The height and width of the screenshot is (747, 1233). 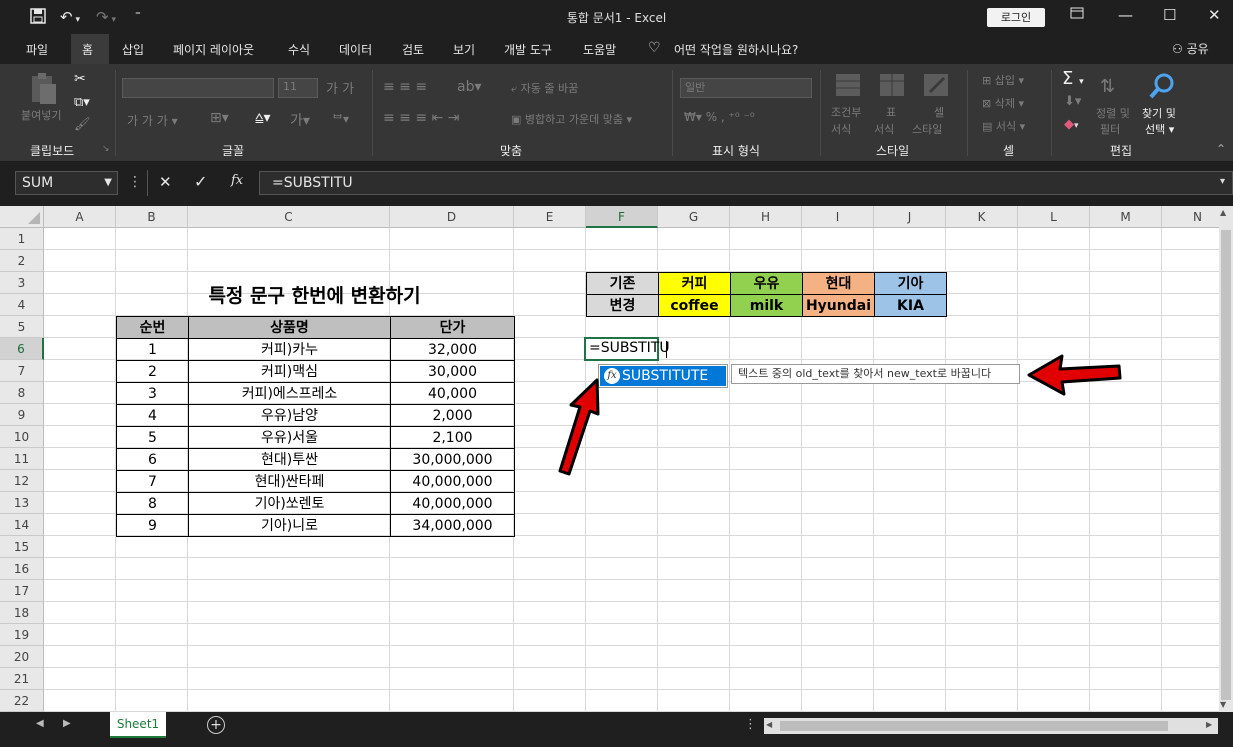 What do you see at coordinates (22, 415) in the screenshot?
I see `row-header-9: 9` at bounding box center [22, 415].